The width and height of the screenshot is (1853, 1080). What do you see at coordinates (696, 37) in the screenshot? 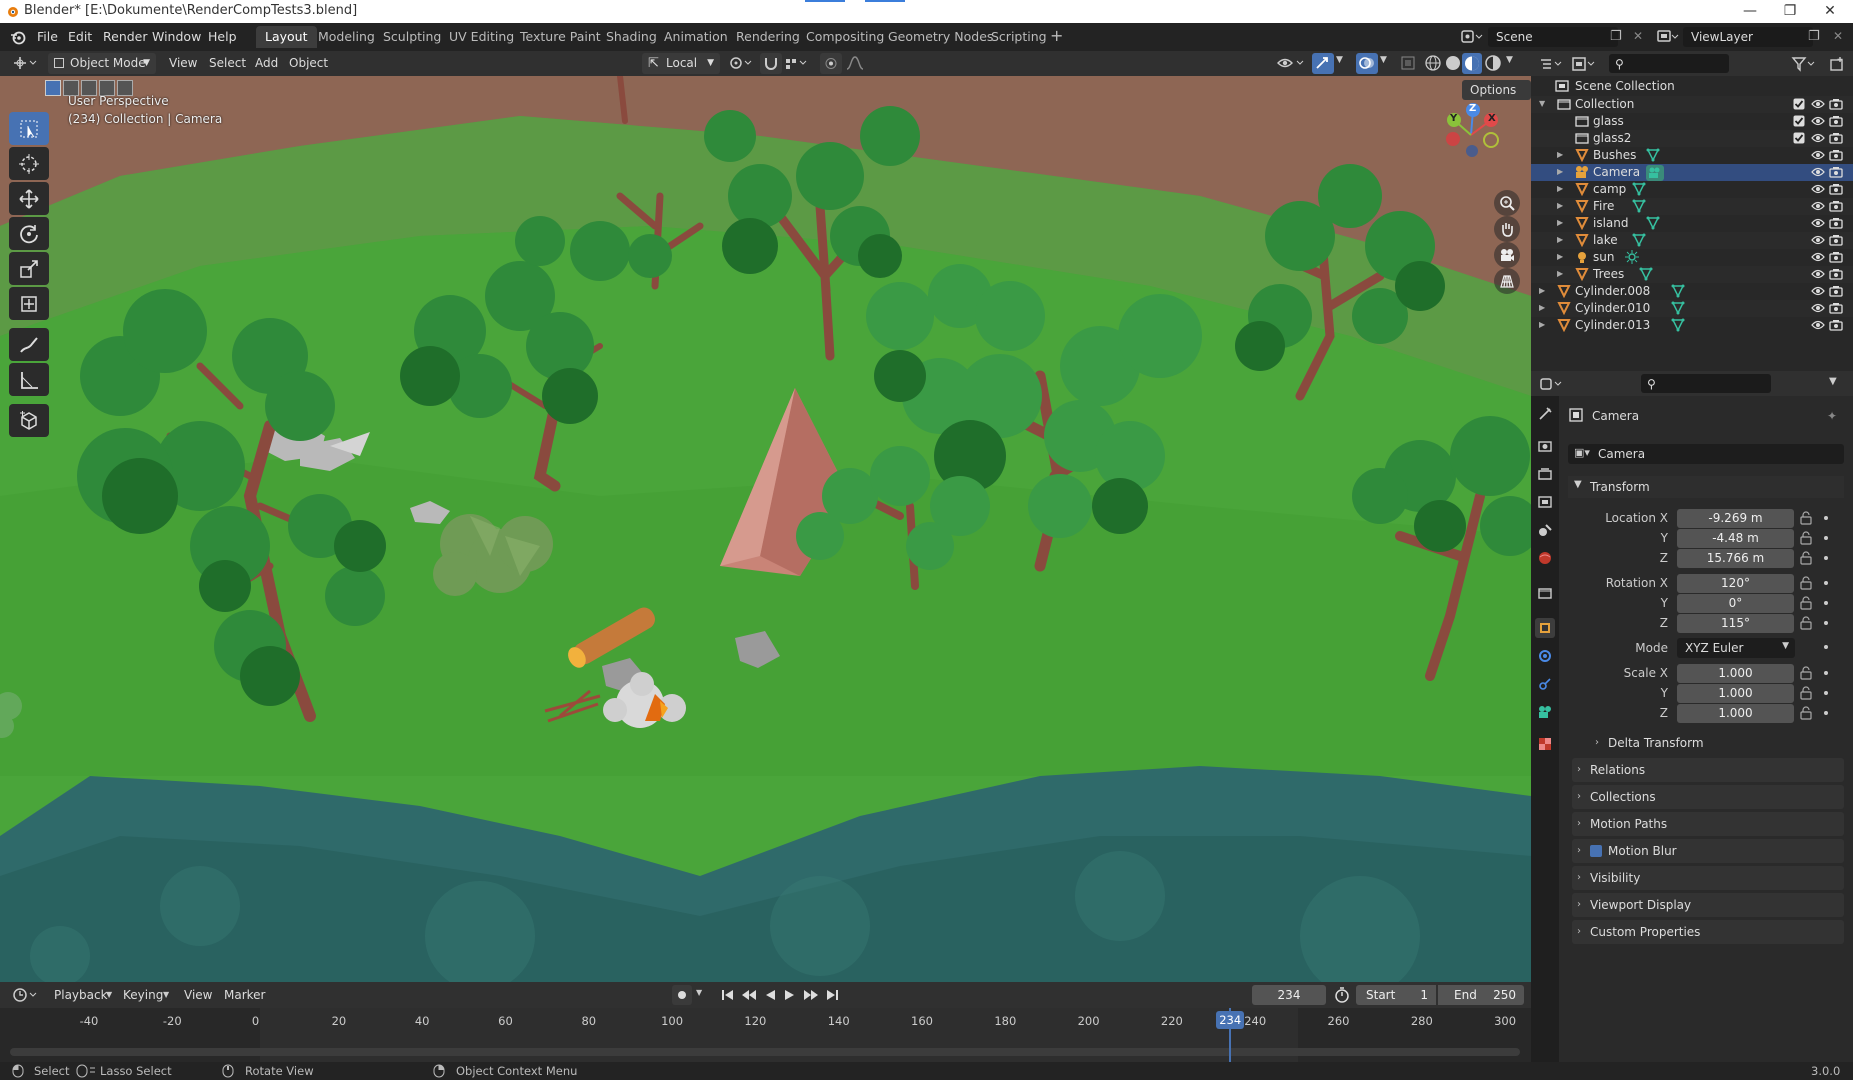
I see `tab-animation: Animation` at bounding box center [696, 37].